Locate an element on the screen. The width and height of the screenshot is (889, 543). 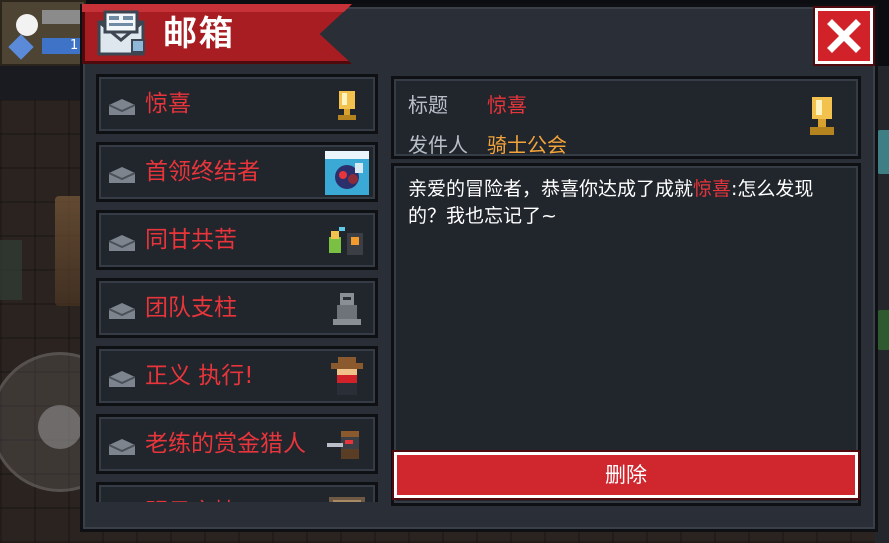
mail-item-label: 老练的赏金猎人 is located at coordinates (225, 444).